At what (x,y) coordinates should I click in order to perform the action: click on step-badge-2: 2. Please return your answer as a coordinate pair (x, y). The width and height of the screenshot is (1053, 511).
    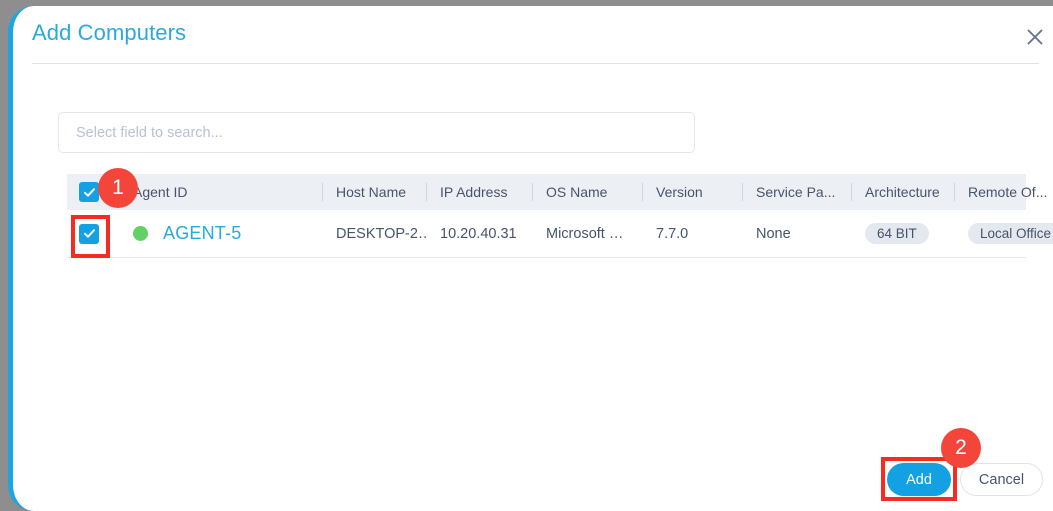
    Looking at the image, I should click on (961, 448).